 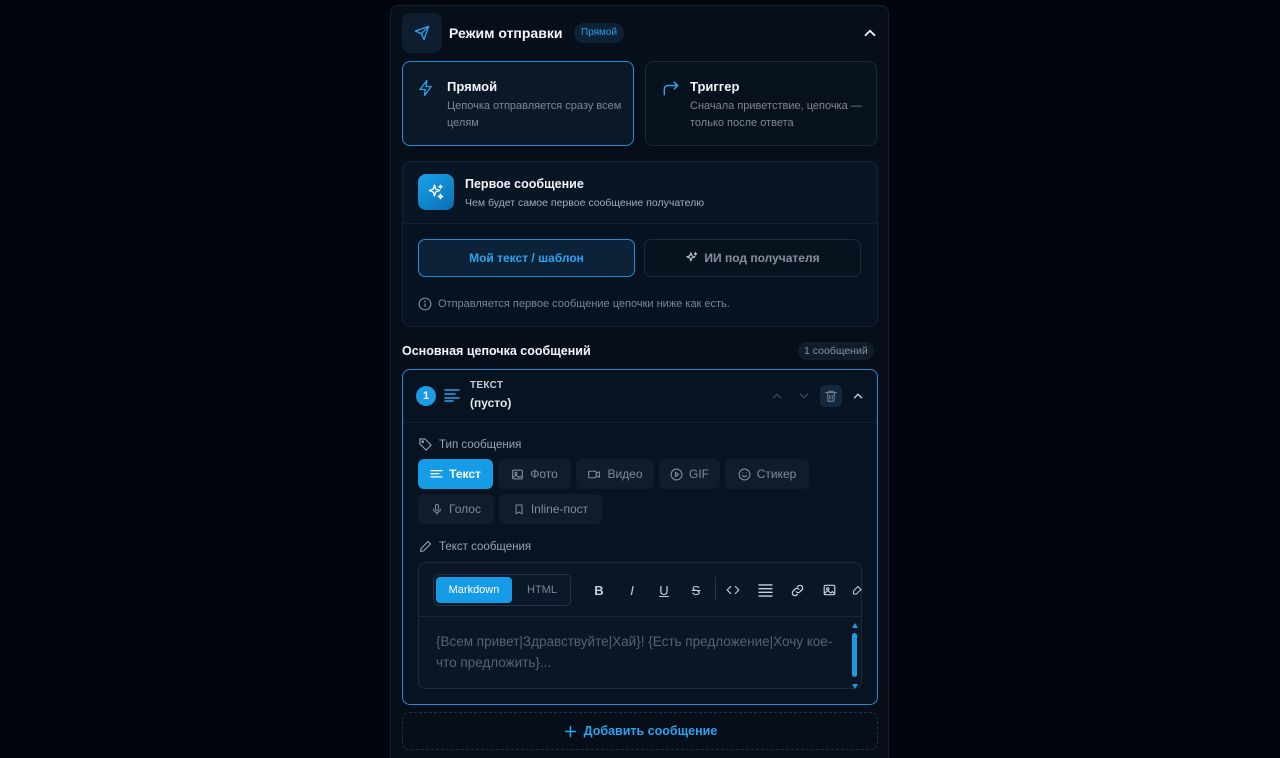 What do you see at coordinates (744, 474) in the screenshot?
I see `smile-icon` at bounding box center [744, 474].